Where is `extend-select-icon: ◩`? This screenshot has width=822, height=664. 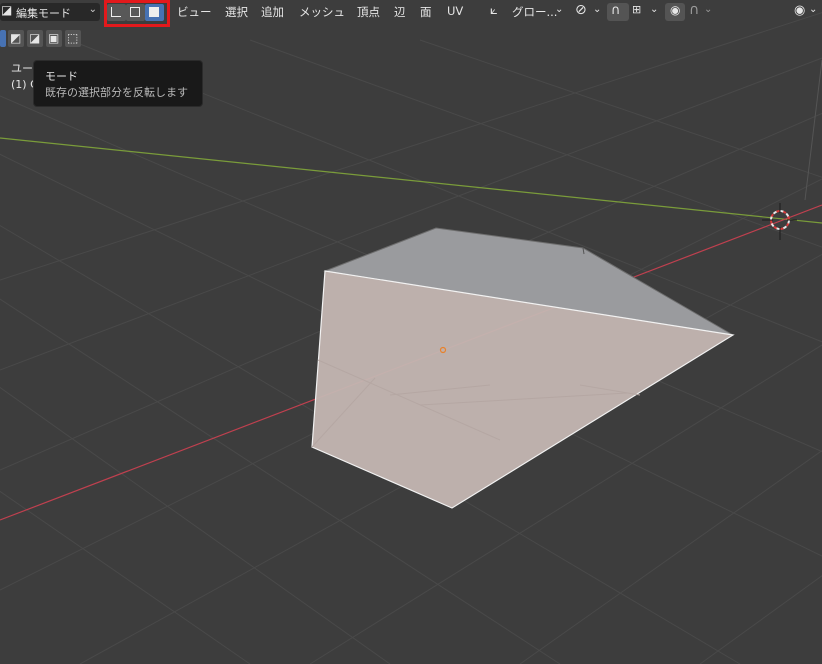 extend-select-icon: ◩ is located at coordinates (16, 38).